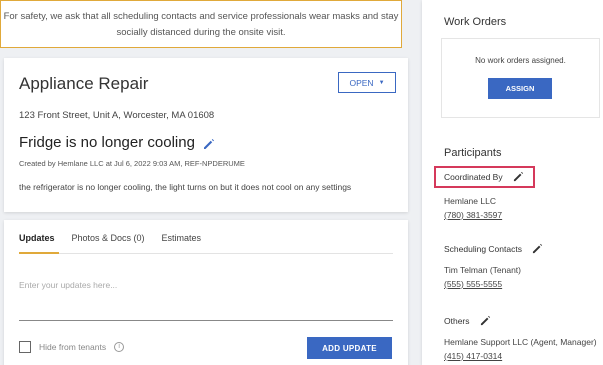  What do you see at coordinates (483, 249) in the screenshot?
I see `scheduling-contacts-label: Scheduling Contacts` at bounding box center [483, 249].